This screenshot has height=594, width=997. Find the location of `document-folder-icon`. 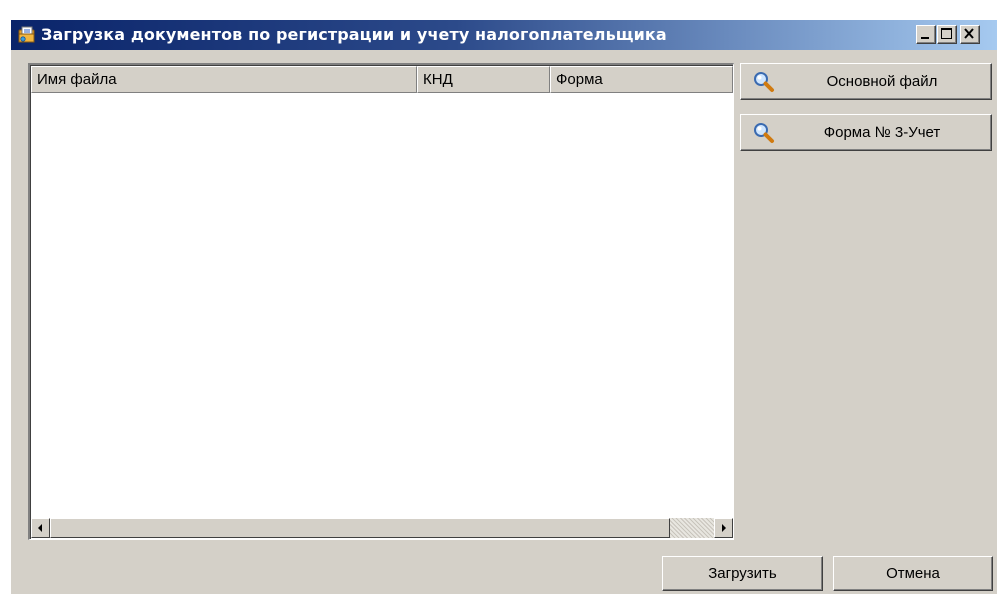

document-folder-icon is located at coordinates (26, 34).